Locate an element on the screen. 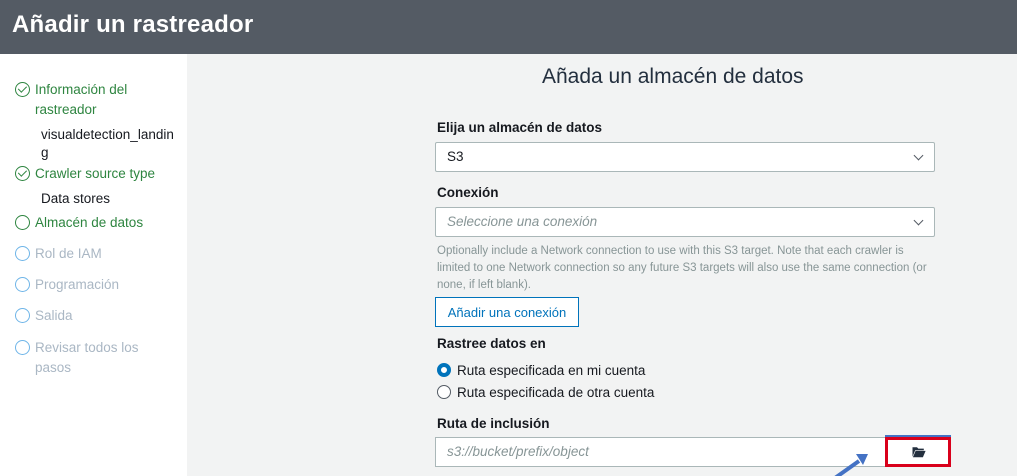 The height and width of the screenshot is (476, 1017). sidebar-step-schedule: Programación is located at coordinates (67, 285).